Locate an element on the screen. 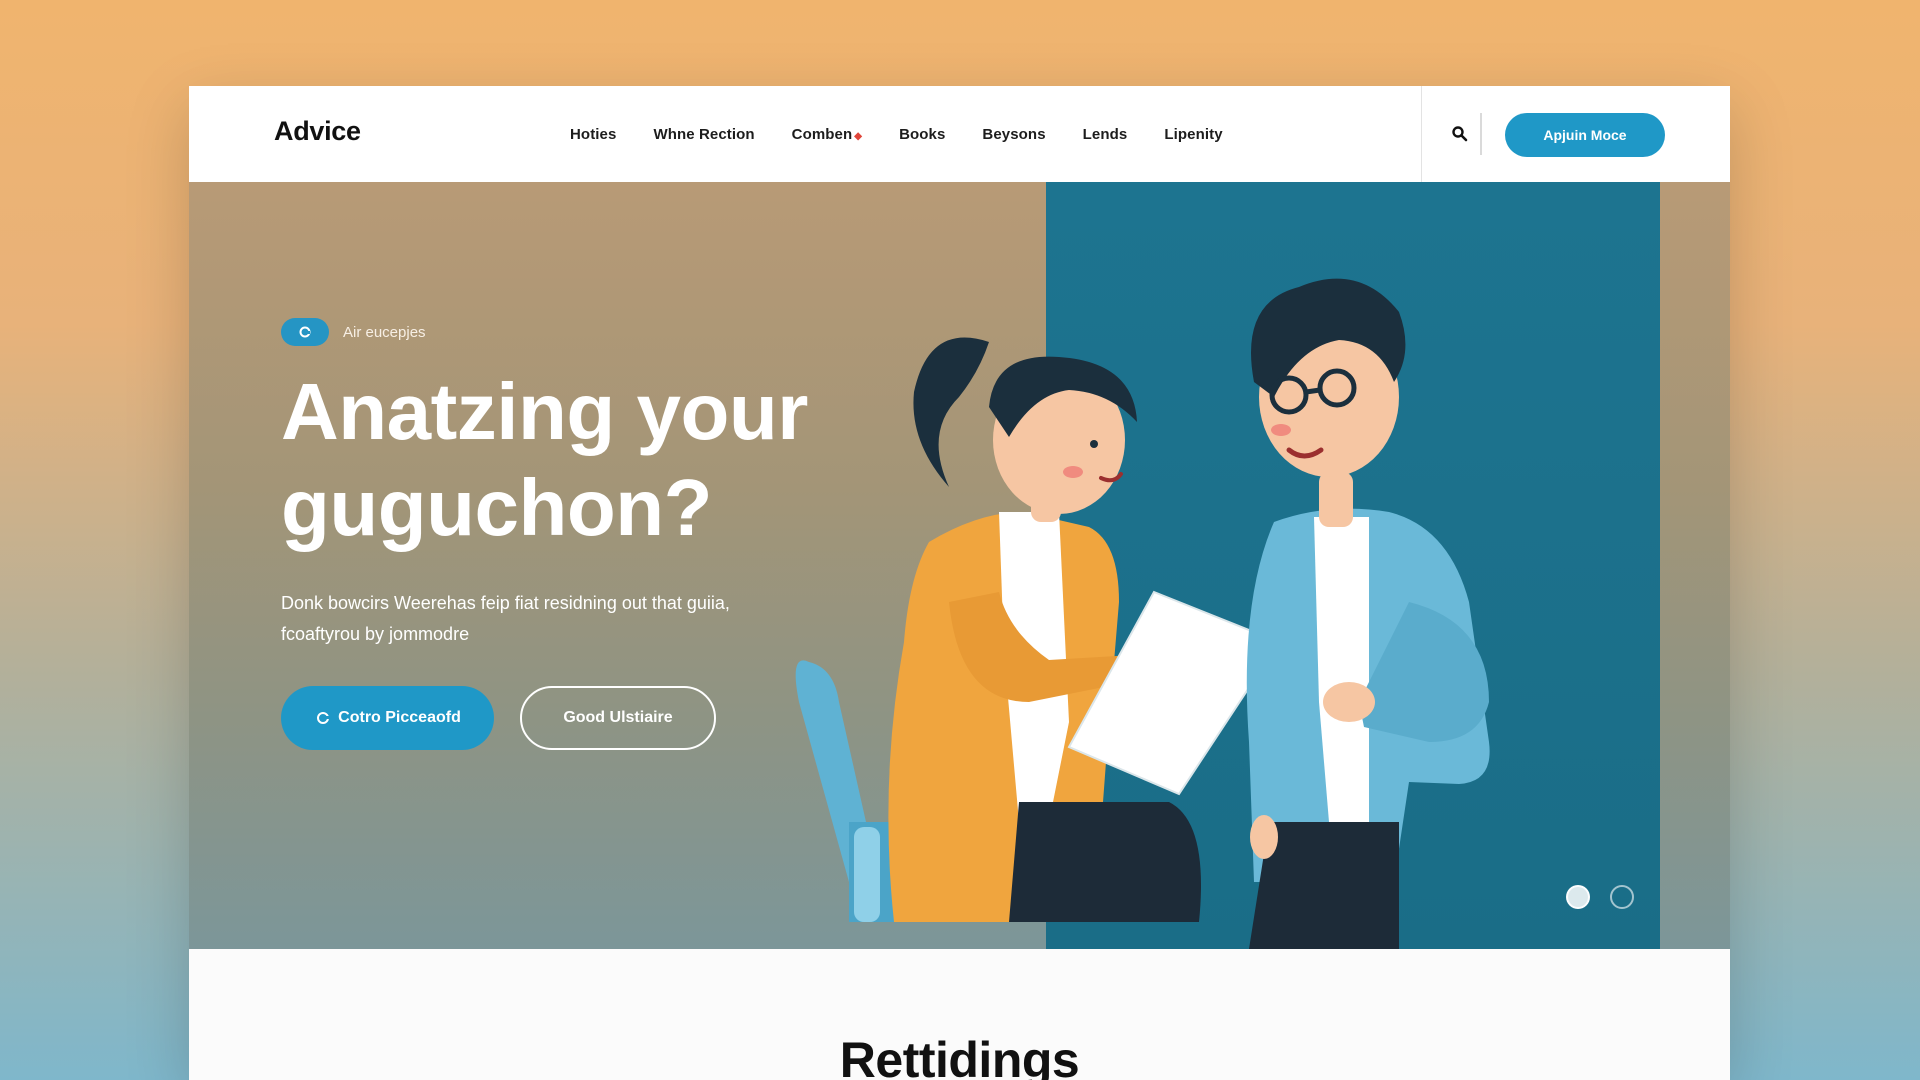 This screenshot has width=1920, height=1080. nav-item-label: Lends is located at coordinates (1105, 134).